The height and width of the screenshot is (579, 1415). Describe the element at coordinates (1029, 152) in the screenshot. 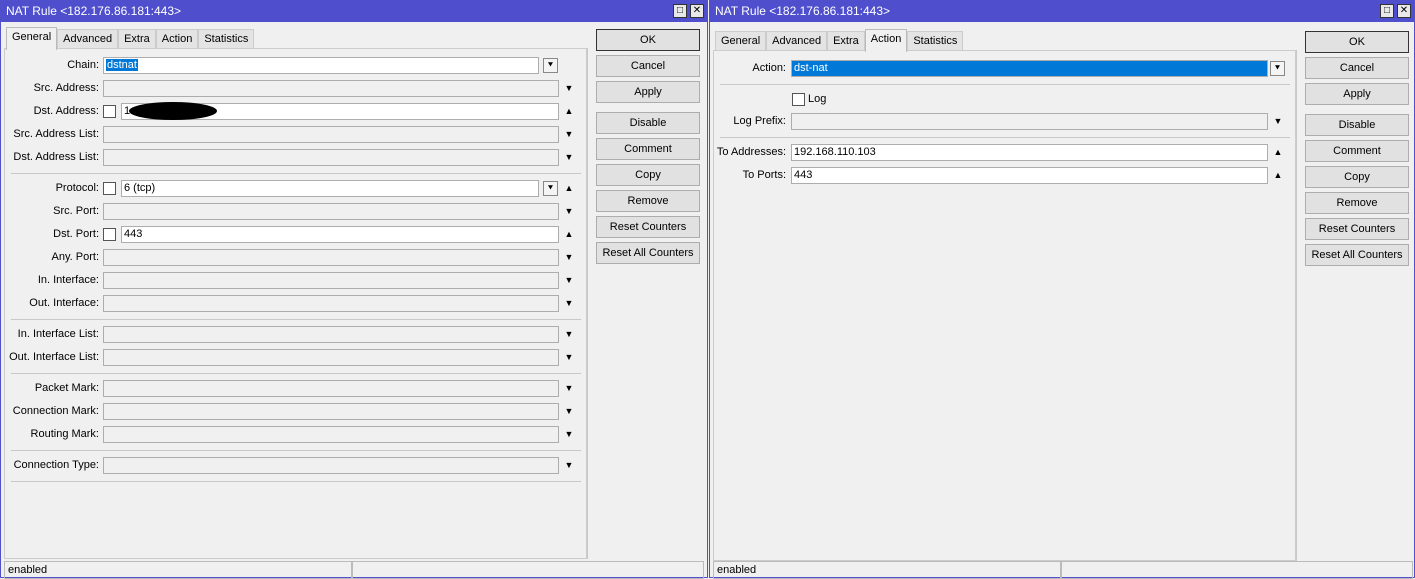

I see `field-input: 192.168.110.103` at that location.